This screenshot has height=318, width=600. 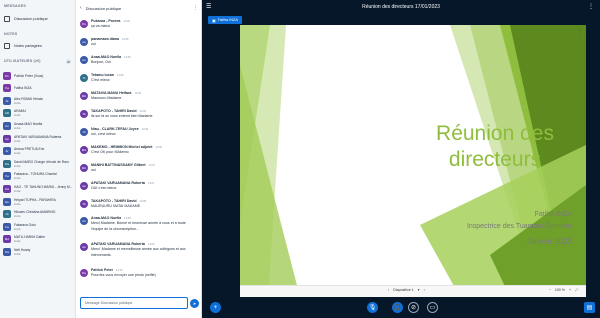 What do you see at coordinates (550, 290) in the screenshot?
I see `zoom-out-button: −` at bounding box center [550, 290].